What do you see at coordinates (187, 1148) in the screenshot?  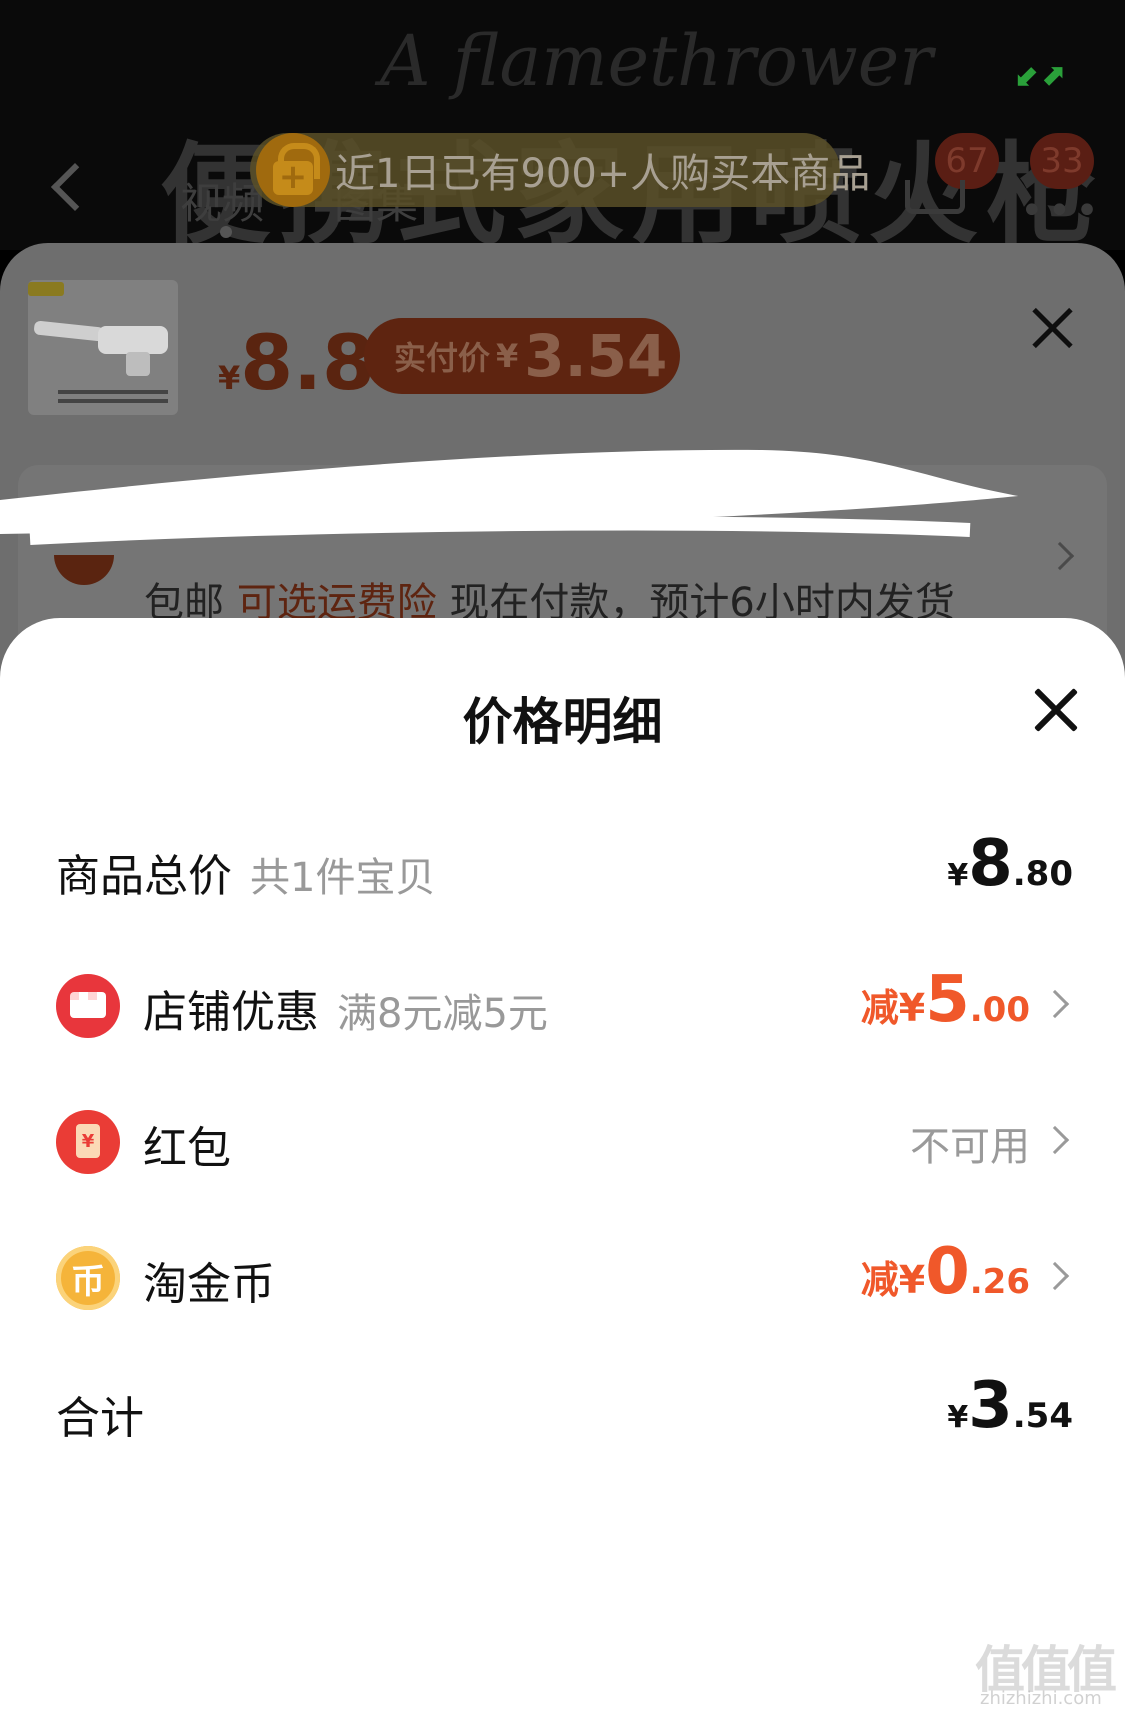 I see `red-packet-label: 红包` at bounding box center [187, 1148].